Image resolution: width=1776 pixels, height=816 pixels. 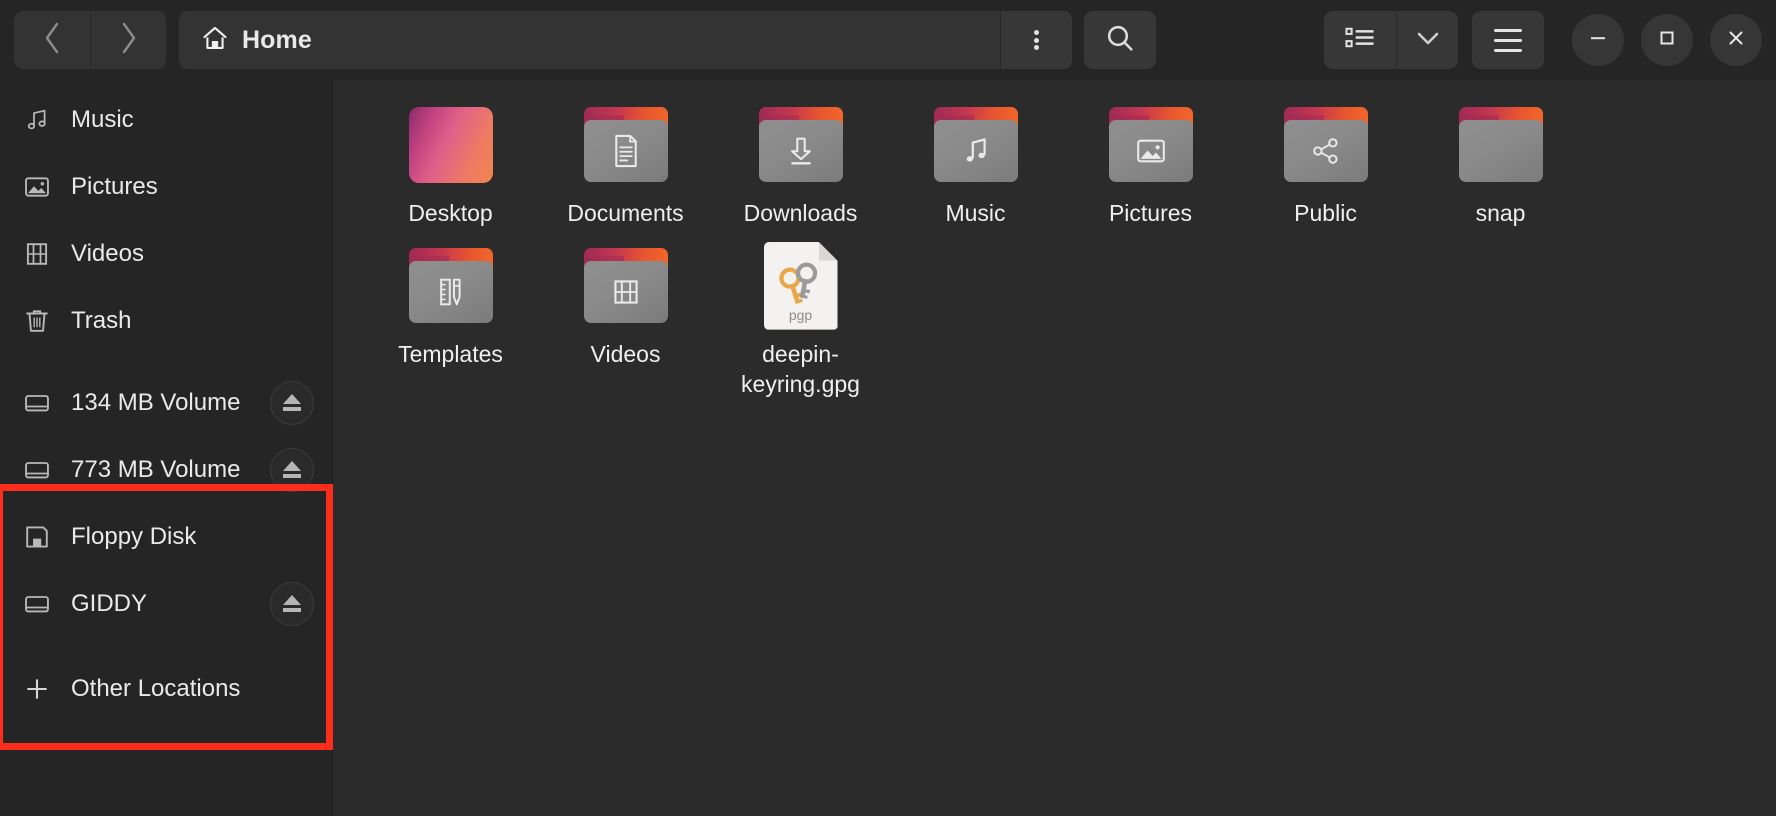 I want to click on sidebar-item-label: Floppy Disk, so click(x=134, y=536).